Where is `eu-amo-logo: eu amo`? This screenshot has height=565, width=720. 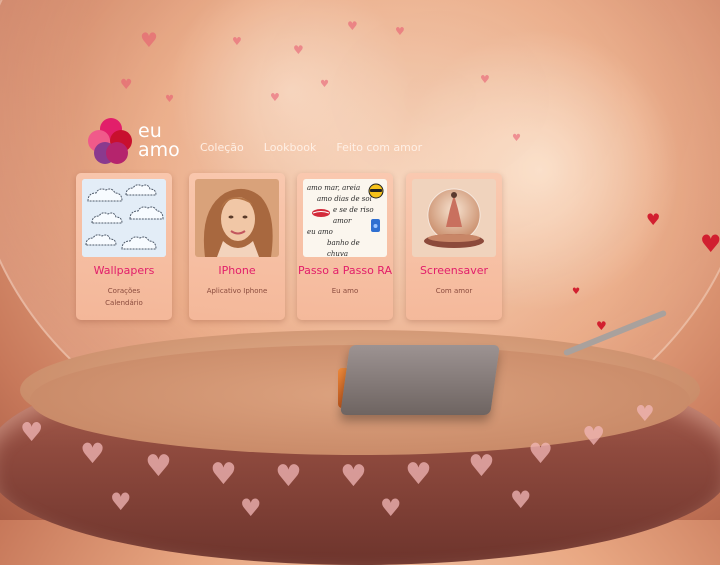
eu-amo-logo: eu amo is located at coordinates (138, 142).